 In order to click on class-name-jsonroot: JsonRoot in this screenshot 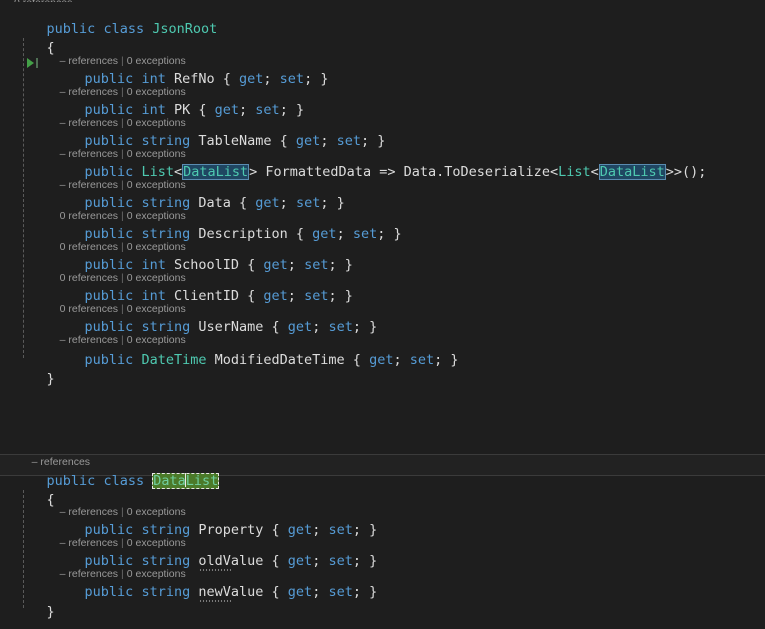, I will do `click(185, 29)`.